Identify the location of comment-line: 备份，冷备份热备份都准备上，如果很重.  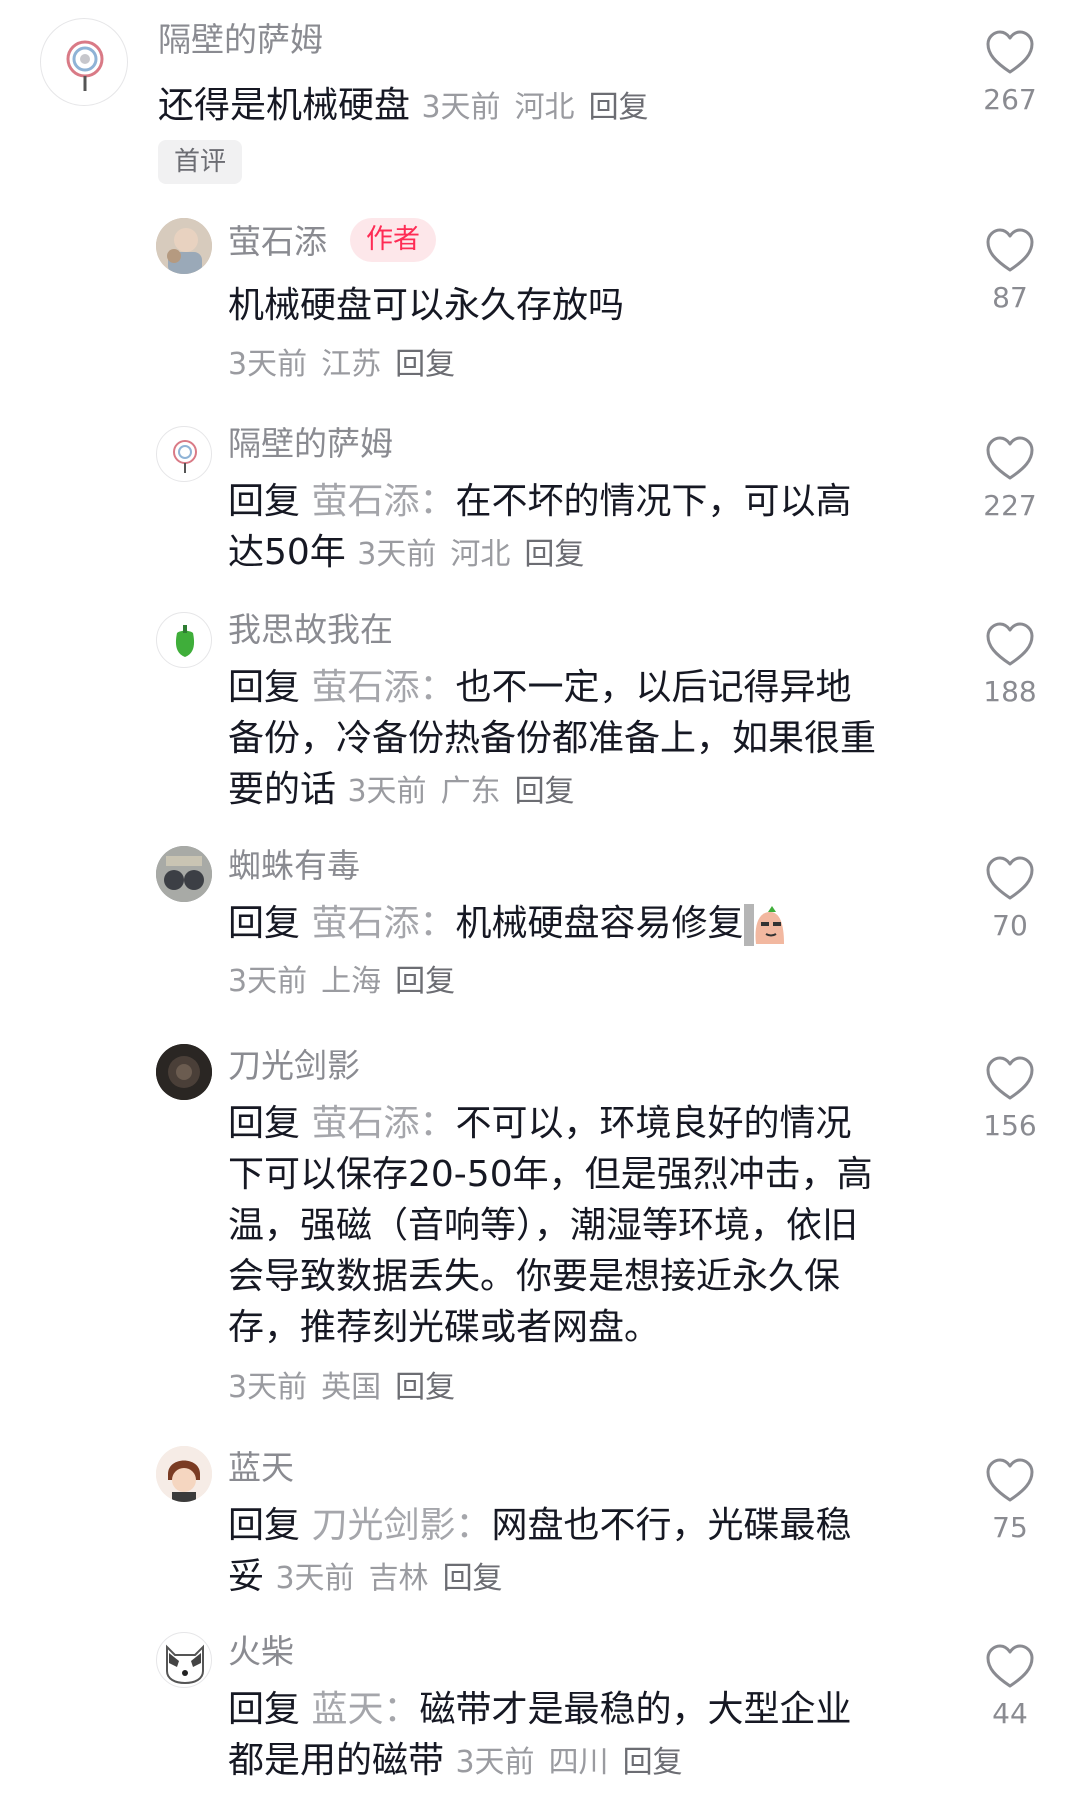
(552, 738).